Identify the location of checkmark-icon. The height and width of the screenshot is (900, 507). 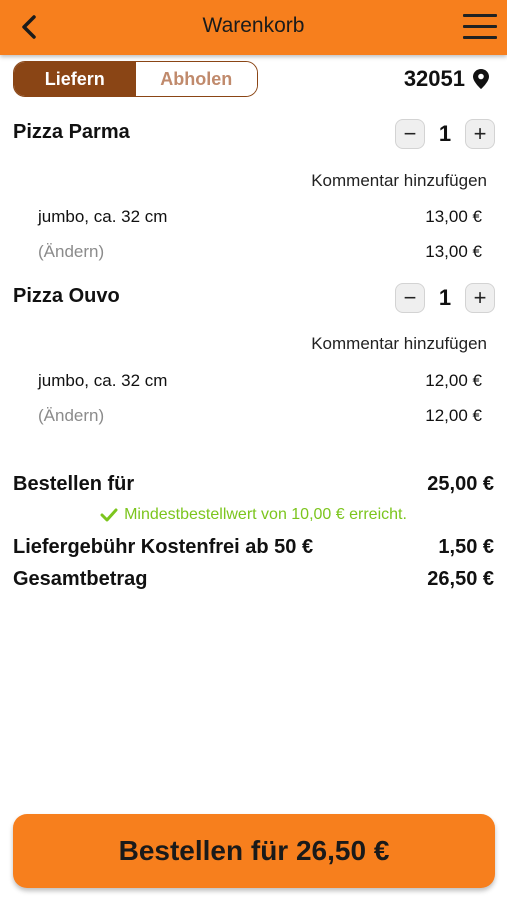
(109, 515).